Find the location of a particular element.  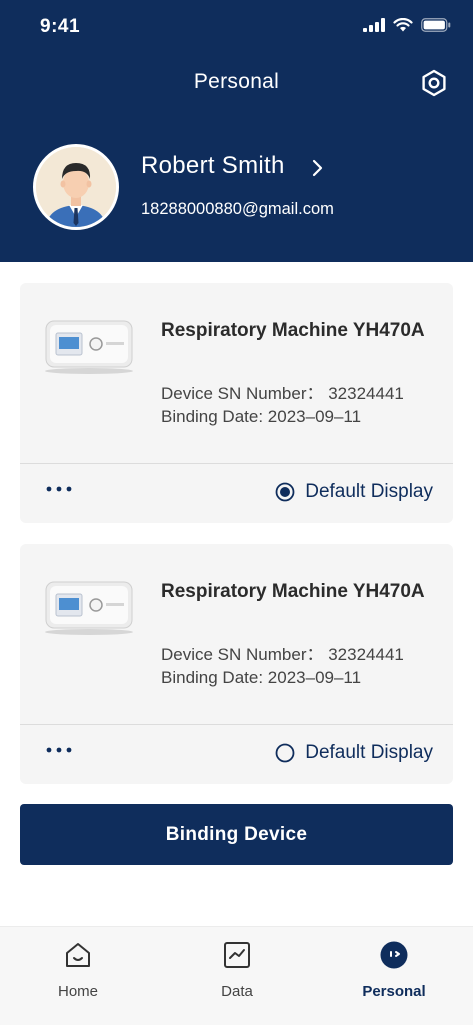

radio-unselected-icon is located at coordinates (285, 753).